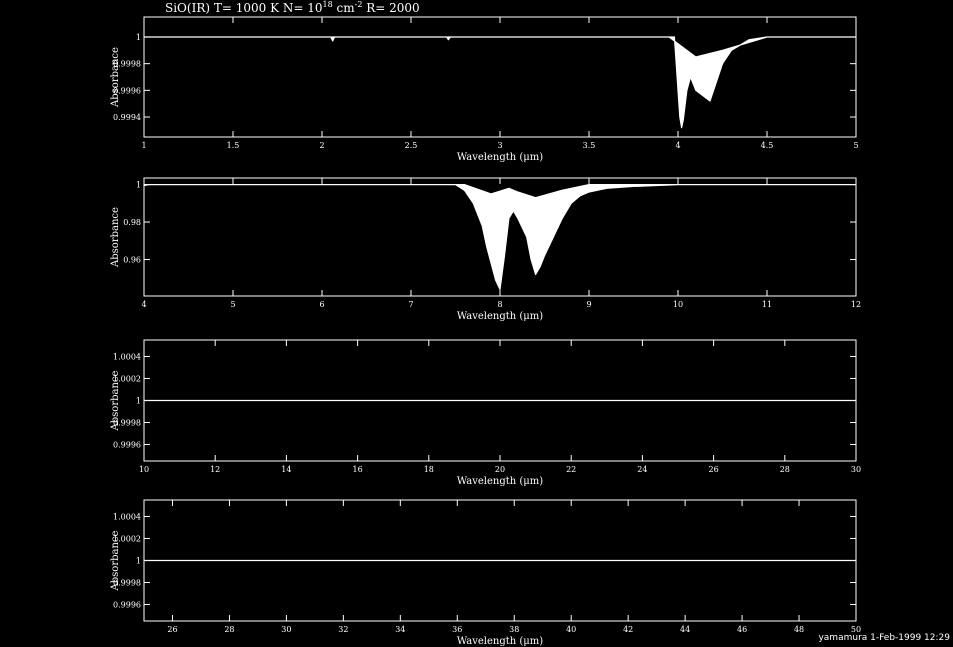  Describe the element at coordinates (143, 145) in the screenshot. I see `x-tick-label: 1` at that location.